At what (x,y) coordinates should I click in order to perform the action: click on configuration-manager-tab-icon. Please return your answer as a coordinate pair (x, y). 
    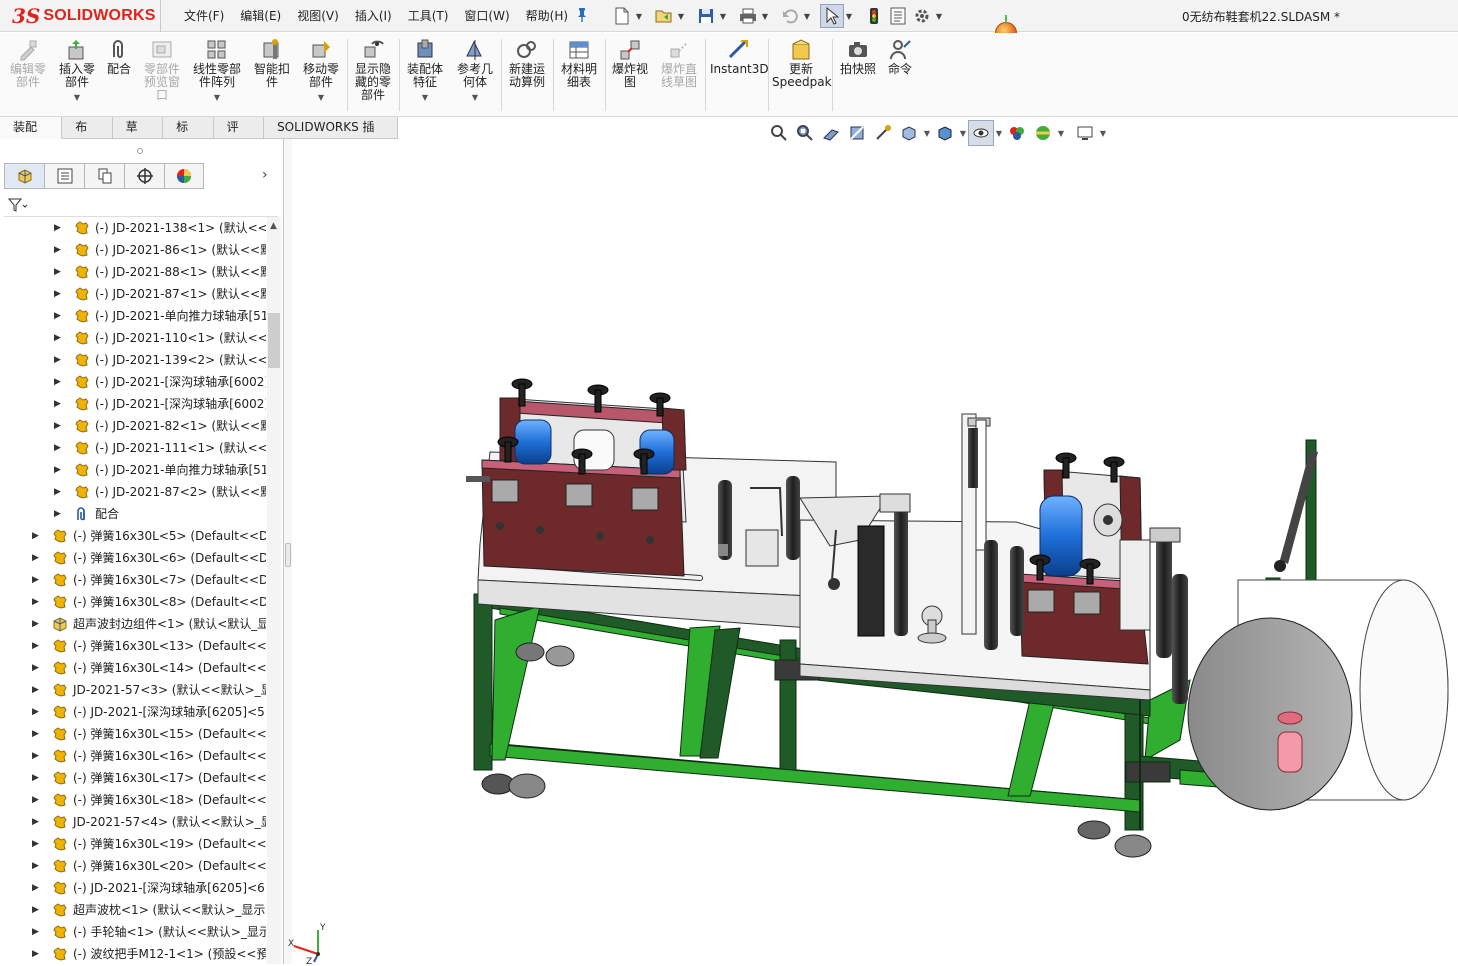
    Looking at the image, I should click on (104, 176).